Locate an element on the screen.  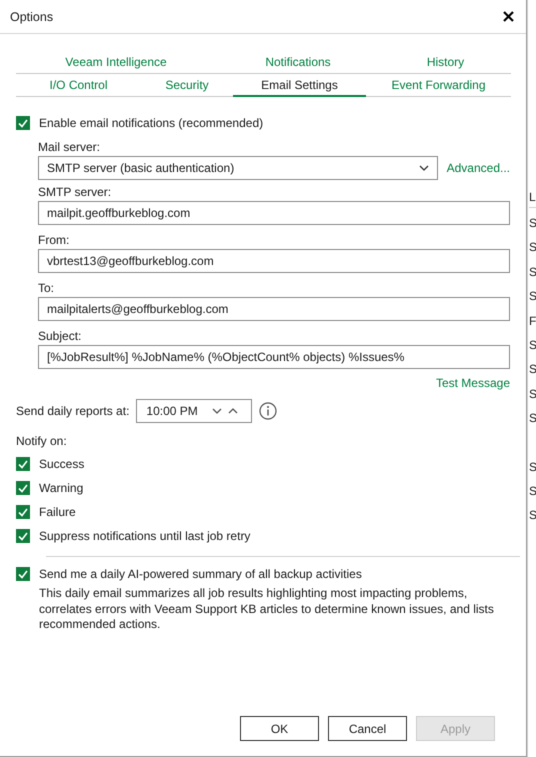
tab: Security is located at coordinates (187, 85).